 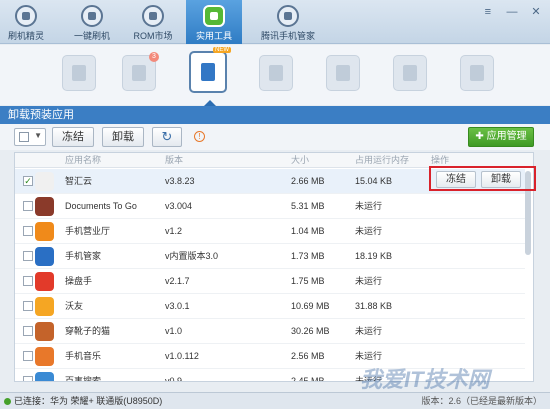 What do you see at coordinates (310, 306) in the screenshot?
I see `app-size: 10.69 MB` at bounding box center [310, 306].